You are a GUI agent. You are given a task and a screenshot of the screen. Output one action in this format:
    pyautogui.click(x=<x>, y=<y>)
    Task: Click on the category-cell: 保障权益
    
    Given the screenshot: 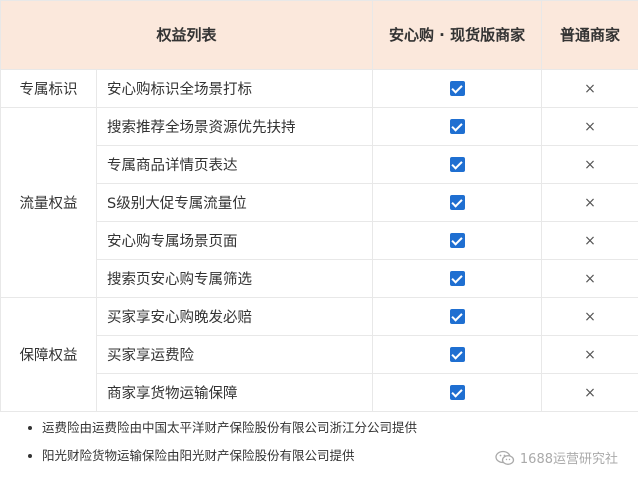 What is the action you would take?
    pyautogui.click(x=48, y=354)
    